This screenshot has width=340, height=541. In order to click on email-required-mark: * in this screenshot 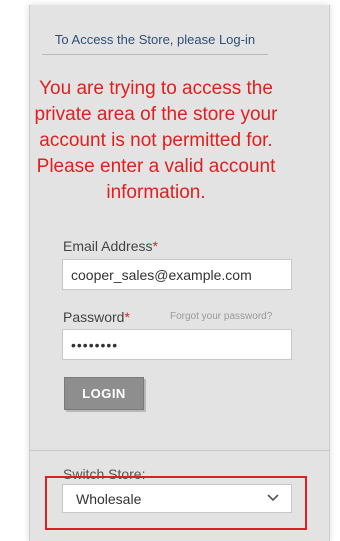, I will do `click(155, 246)`.